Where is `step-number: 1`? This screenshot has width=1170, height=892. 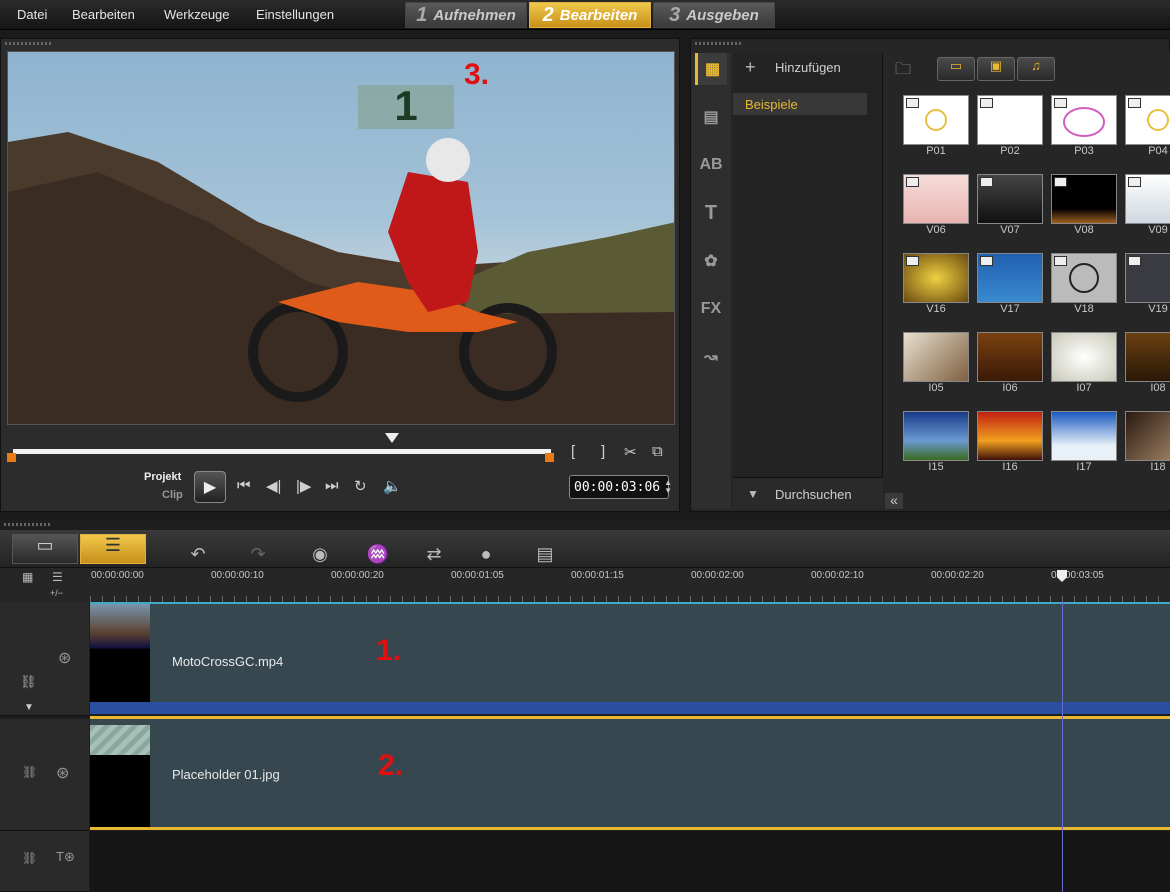 step-number: 1 is located at coordinates (422, 14).